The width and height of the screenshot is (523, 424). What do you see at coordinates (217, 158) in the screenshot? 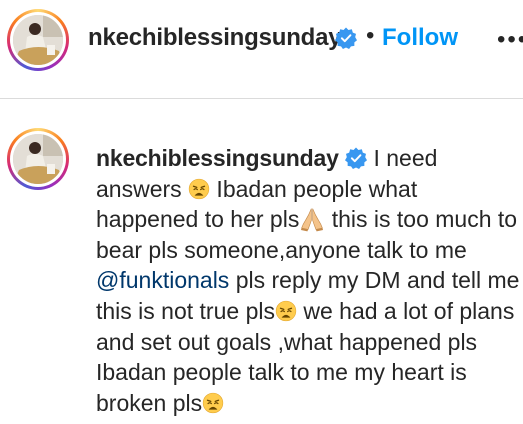
I see `comment-author-username: nkechiblessingsunday` at bounding box center [217, 158].